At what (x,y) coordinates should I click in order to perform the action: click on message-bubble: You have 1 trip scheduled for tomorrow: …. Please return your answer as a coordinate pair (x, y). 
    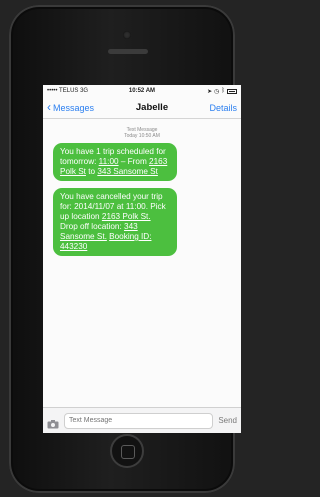
    Looking at the image, I should click on (115, 162).